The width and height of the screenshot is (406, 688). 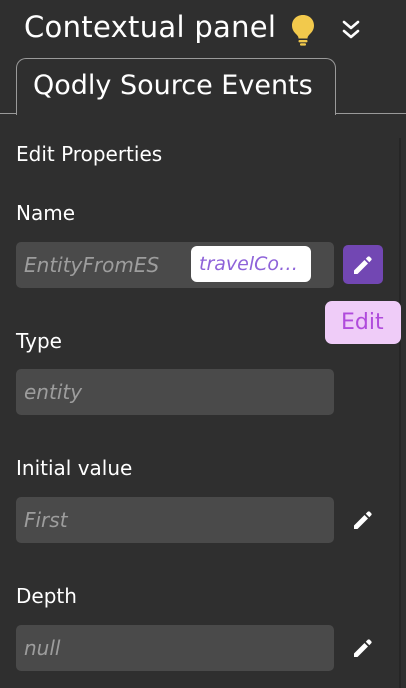 I want to click on depth-field: null, so click(x=175, y=648).